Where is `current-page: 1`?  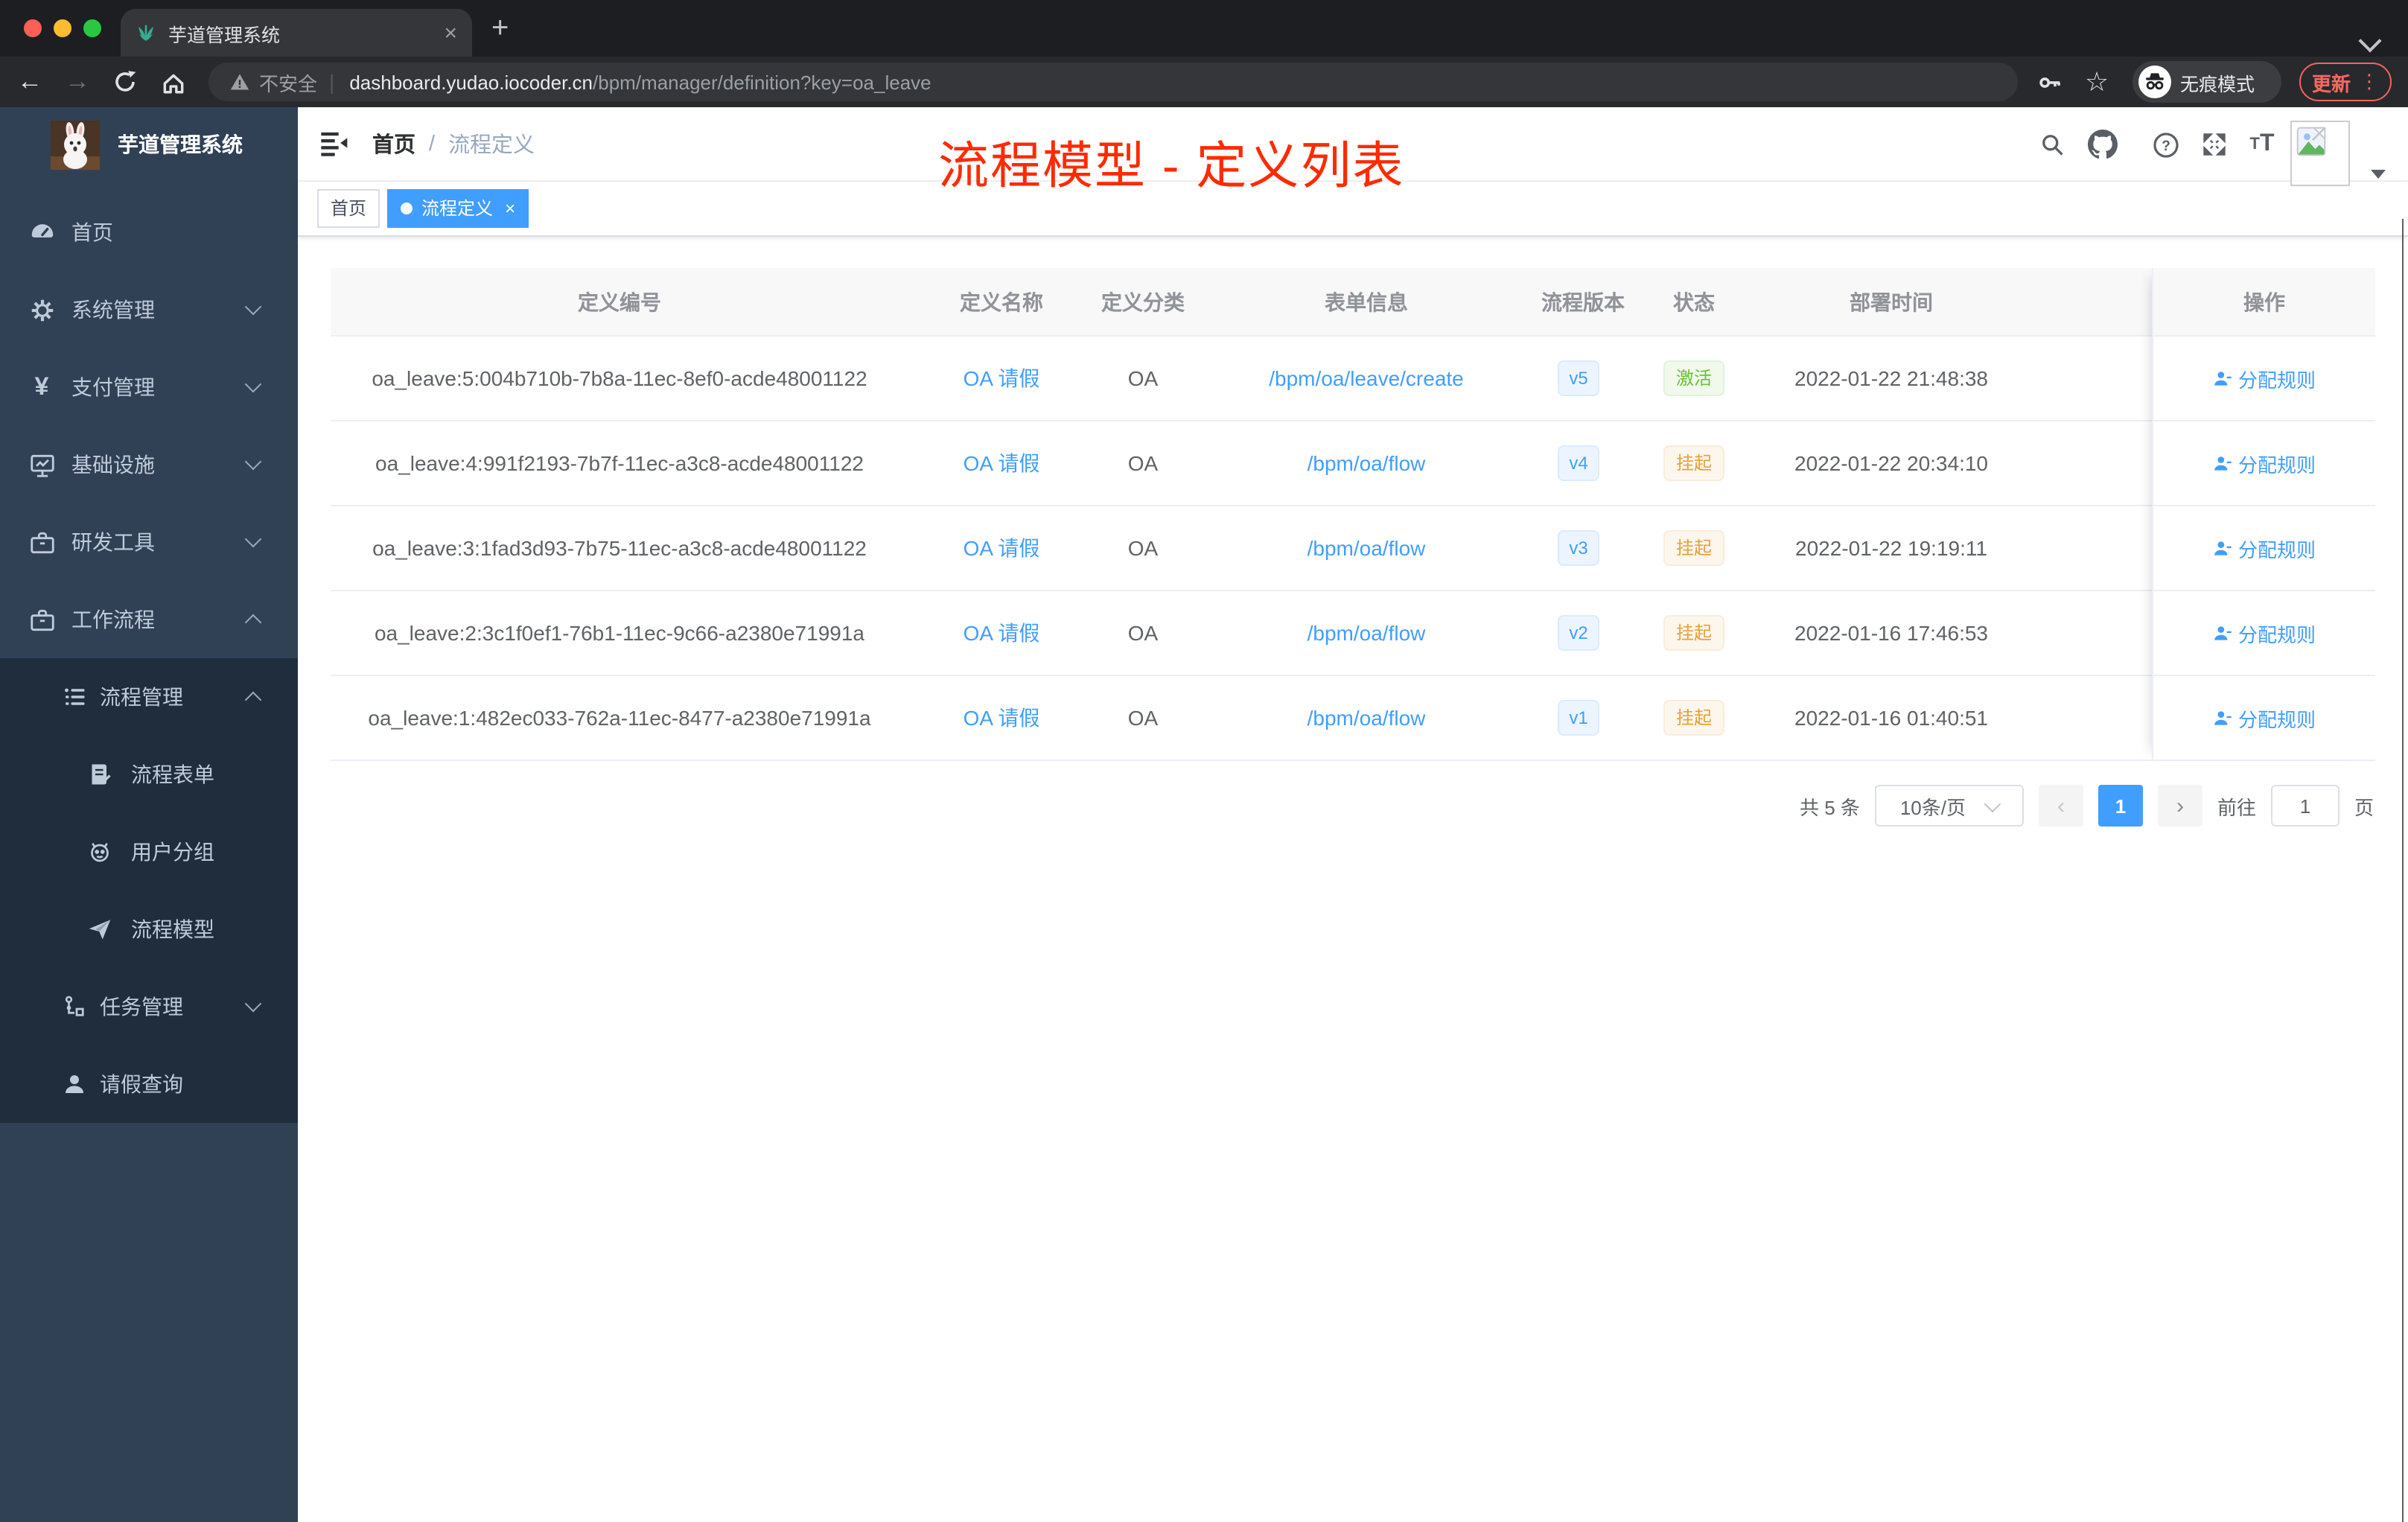 current-page: 1 is located at coordinates (2120, 806).